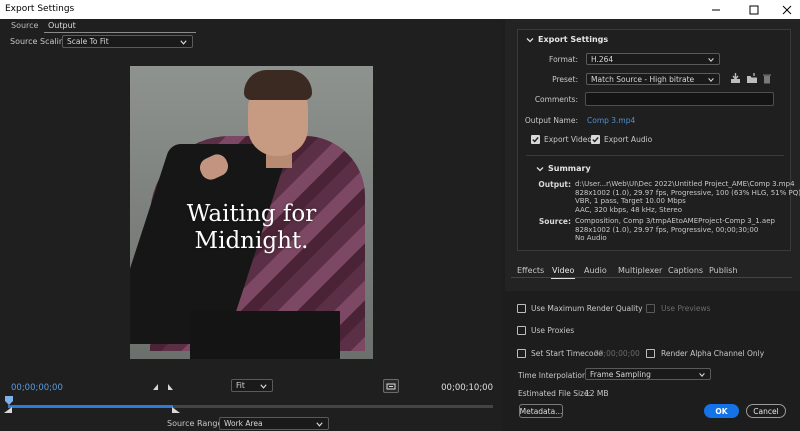  I want to click on checkmark-icon, so click(535, 139).